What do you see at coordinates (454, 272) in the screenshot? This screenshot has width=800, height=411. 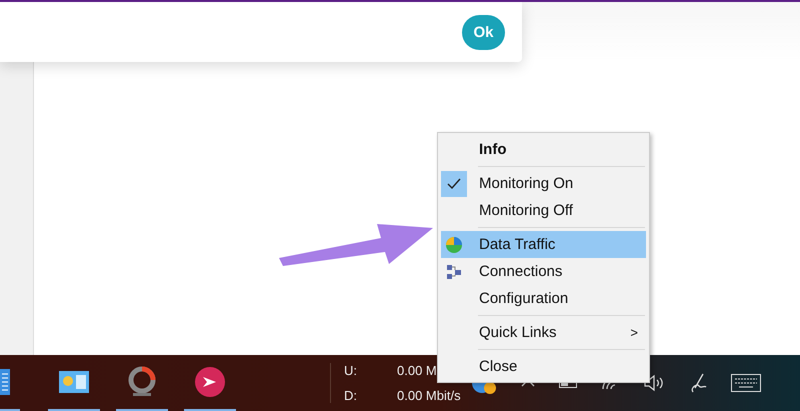 I see `network-icon` at bounding box center [454, 272].